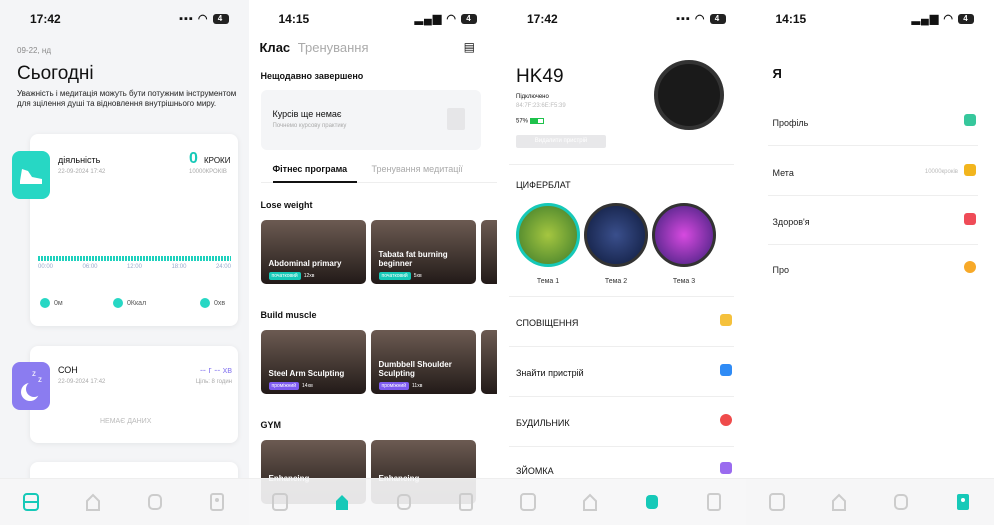  Describe the element at coordinates (616, 281) in the screenshot. I see `face-label: Тема 2` at that location.